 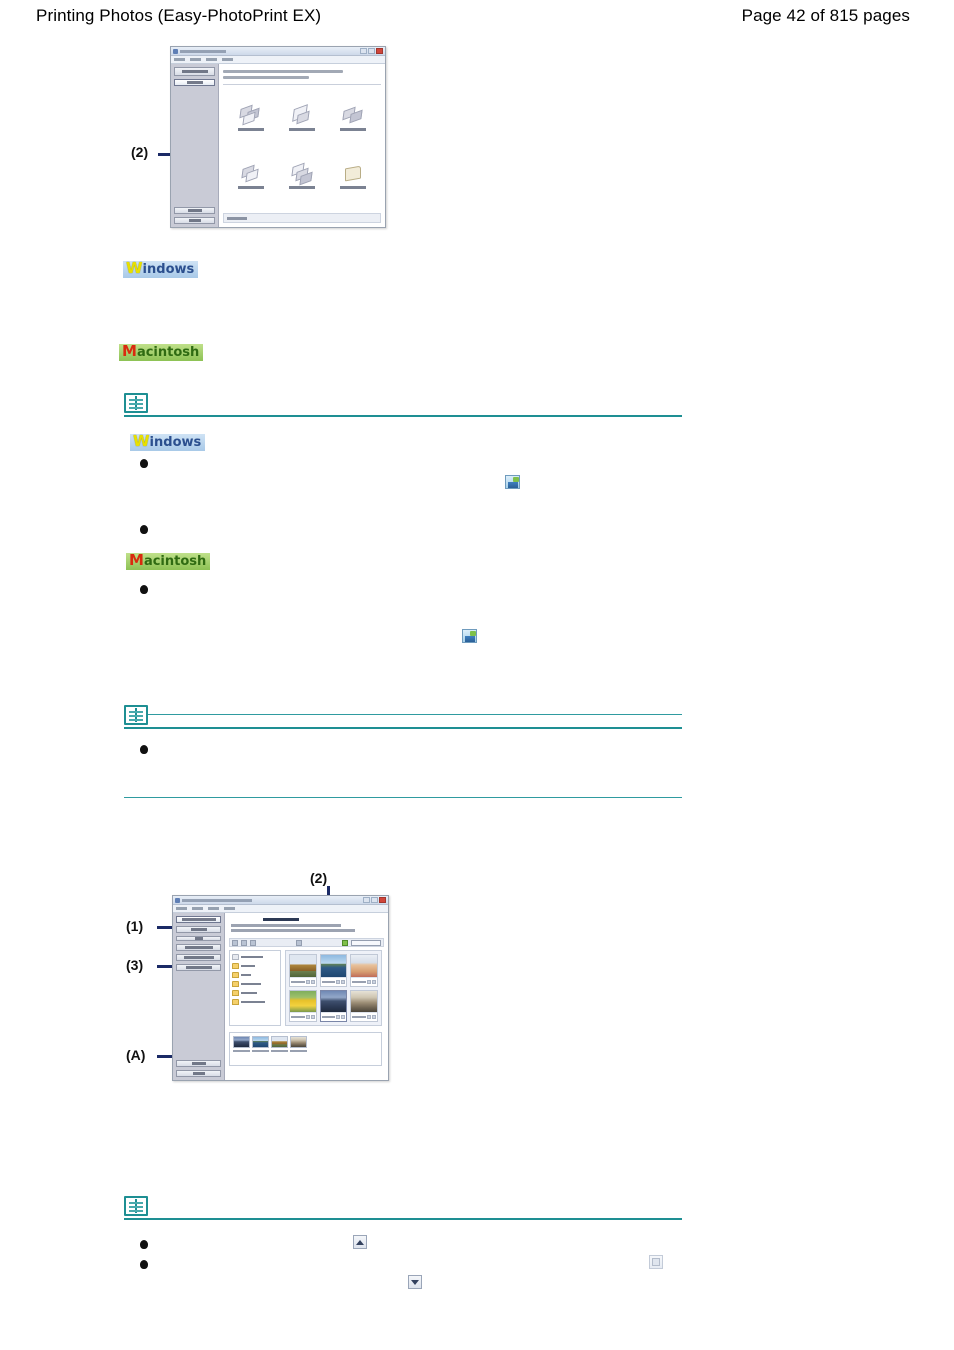 I want to click on photo-thumbnail-sunflower, so click(x=303, y=1005).